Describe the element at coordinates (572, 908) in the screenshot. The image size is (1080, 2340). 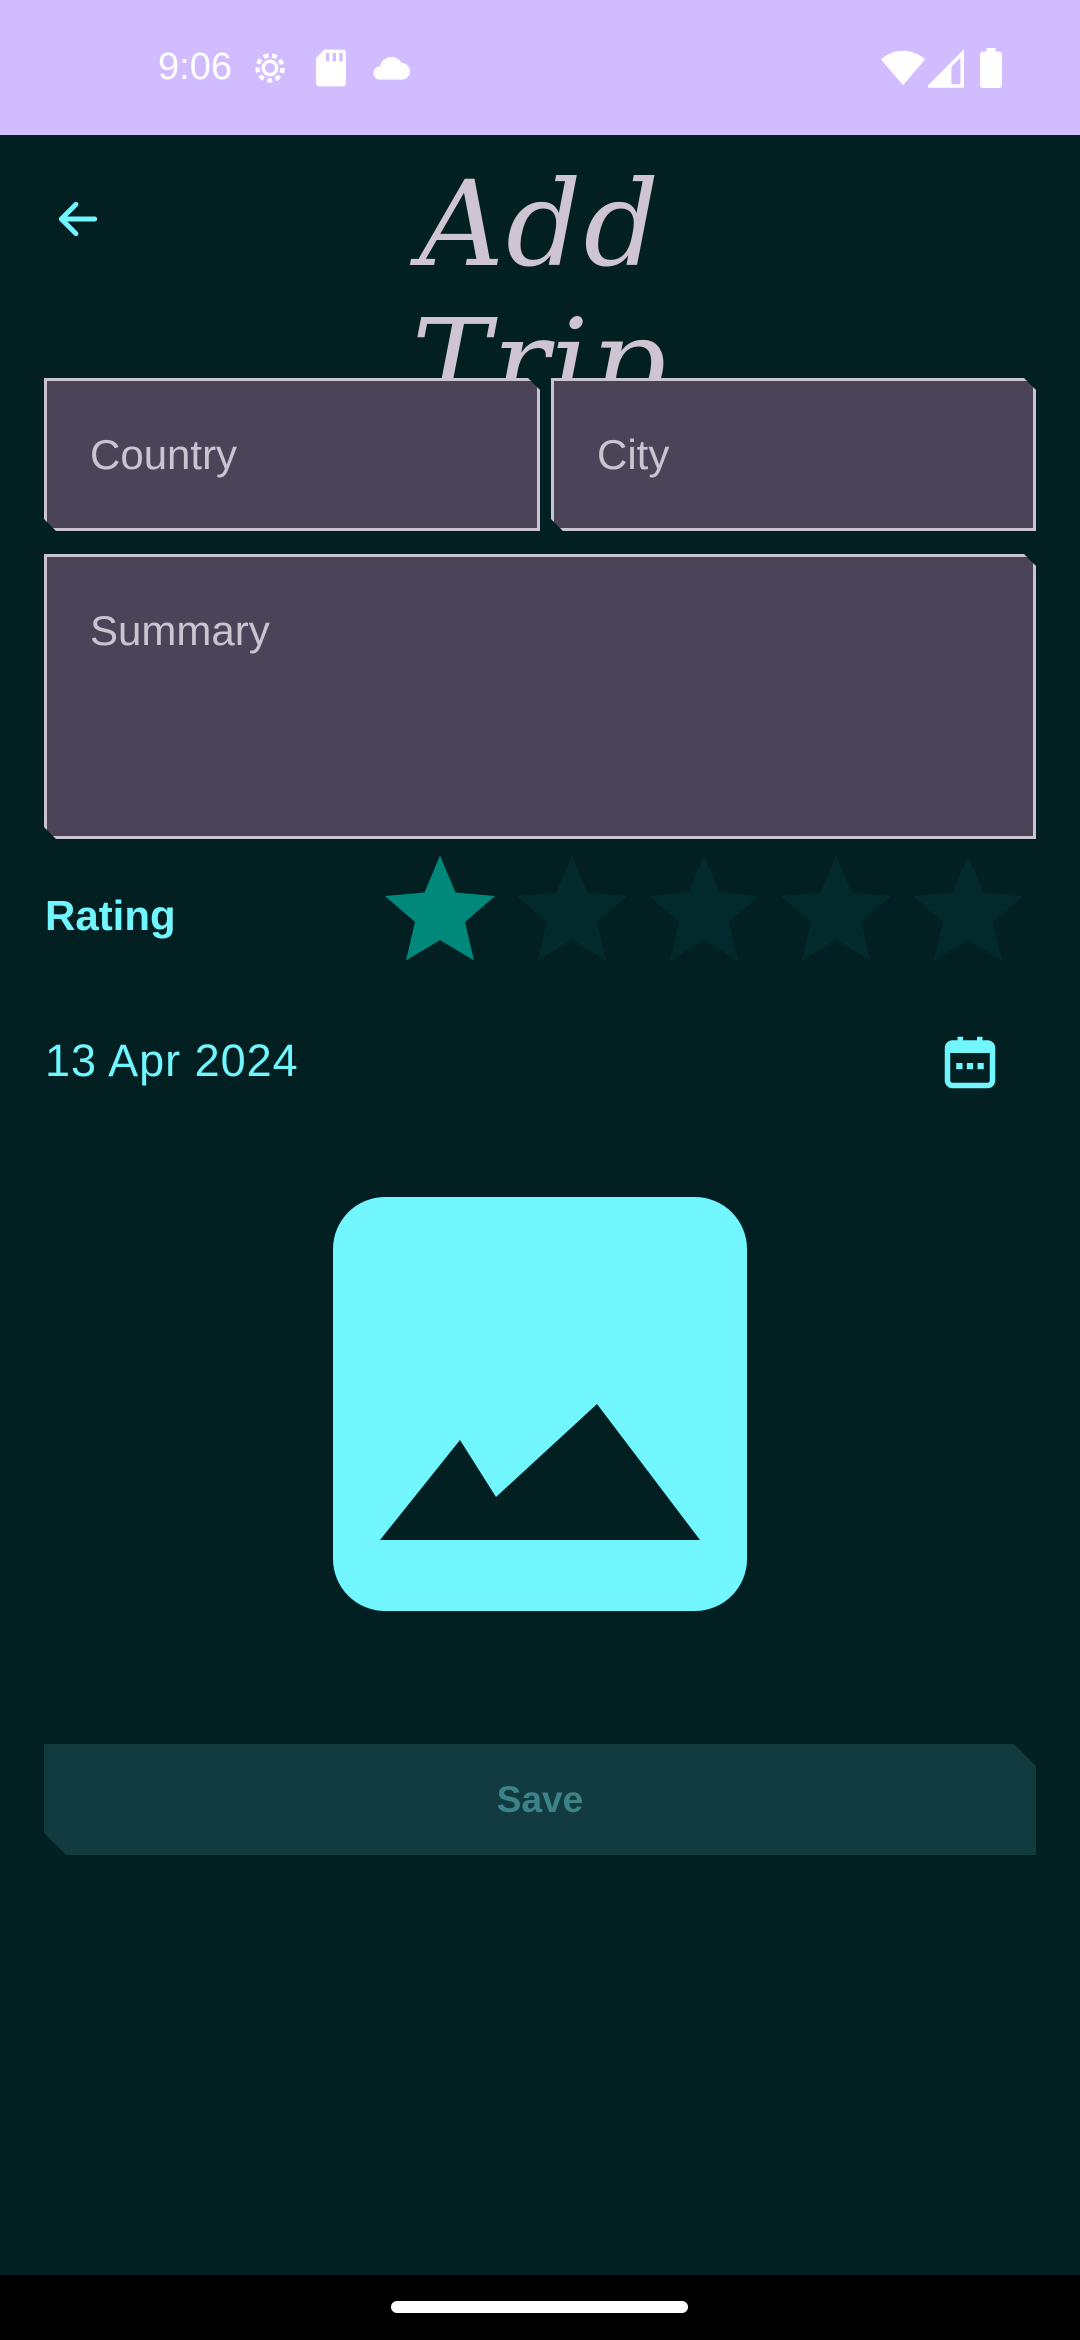
I see `star-2-icon` at that location.